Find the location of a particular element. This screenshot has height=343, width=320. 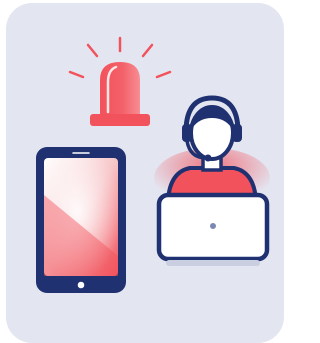

laptop-logo is located at coordinates (213, 226).